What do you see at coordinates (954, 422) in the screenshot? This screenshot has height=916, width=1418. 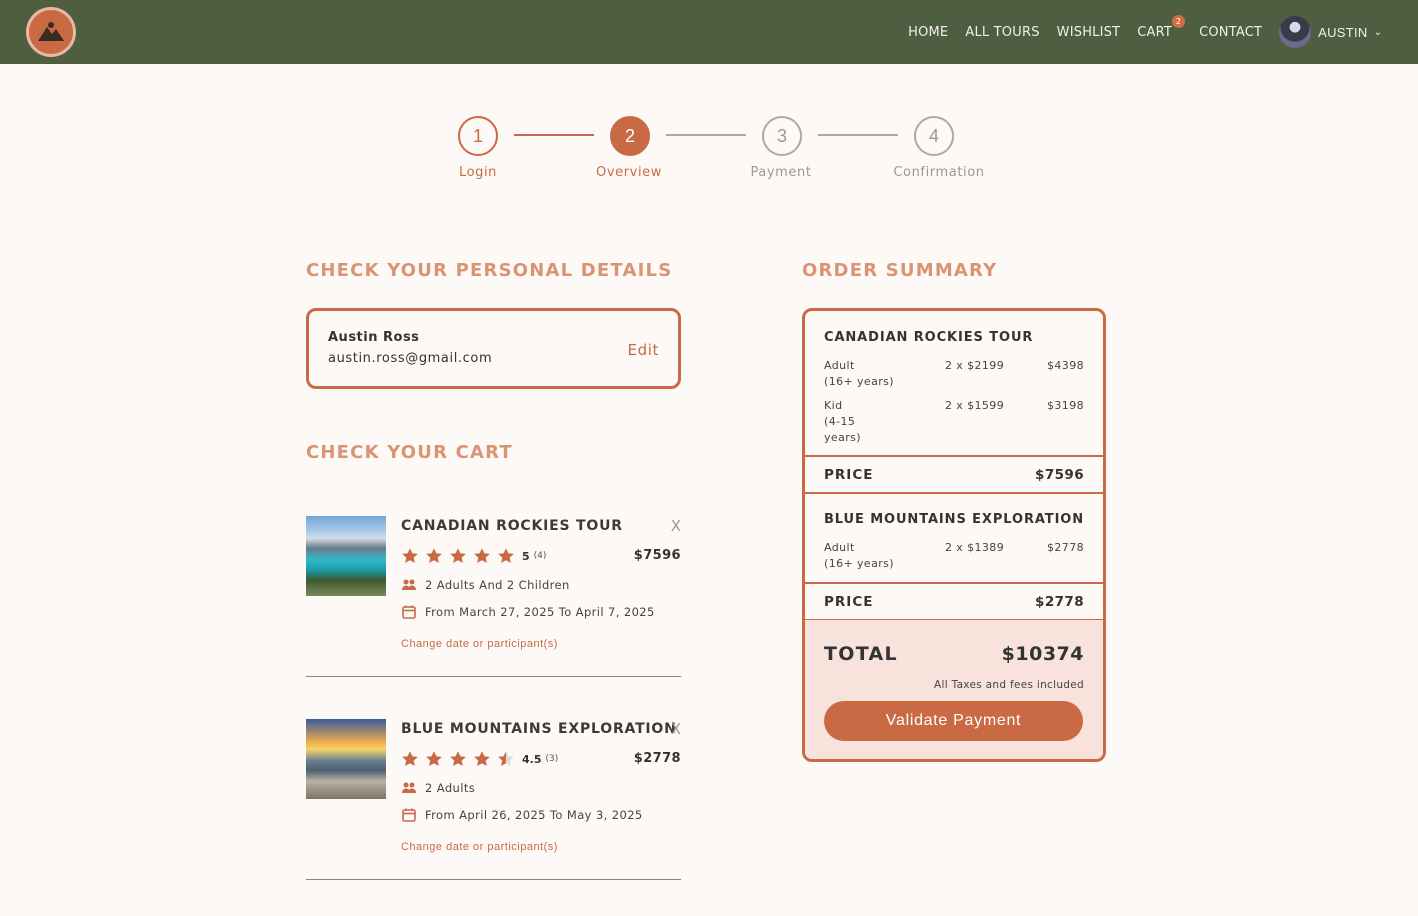 I see `summary-line: Kid (4-15 years) 2 x $1599 $3198` at bounding box center [954, 422].